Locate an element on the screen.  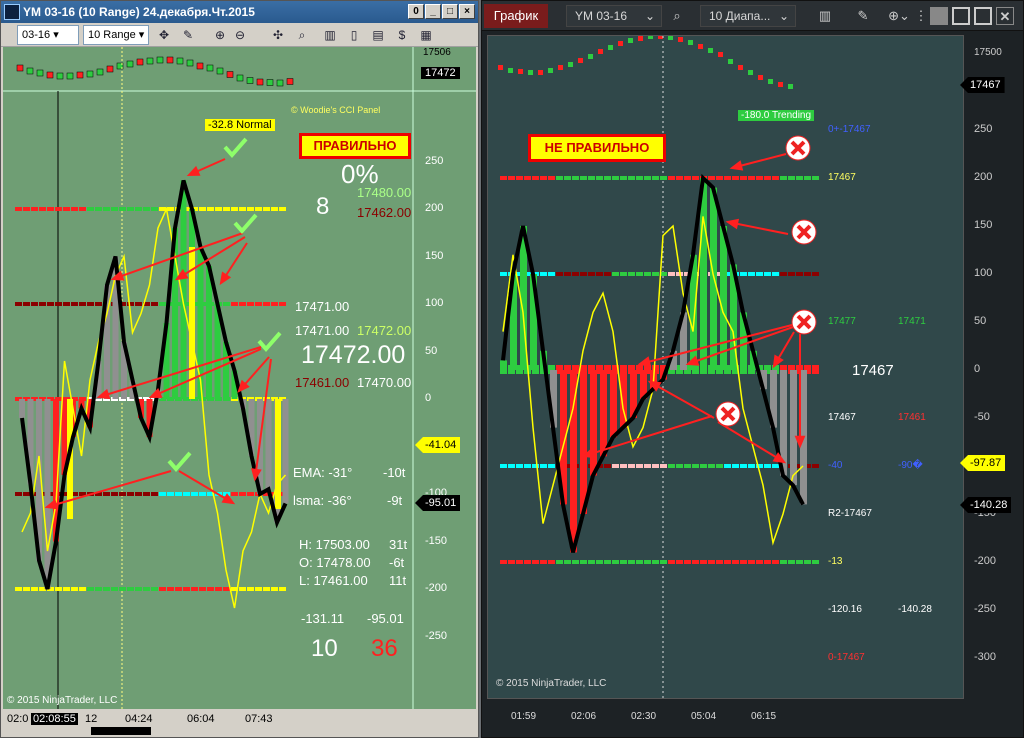
price-current-tag: 17472 is located at coordinates (440, 73).